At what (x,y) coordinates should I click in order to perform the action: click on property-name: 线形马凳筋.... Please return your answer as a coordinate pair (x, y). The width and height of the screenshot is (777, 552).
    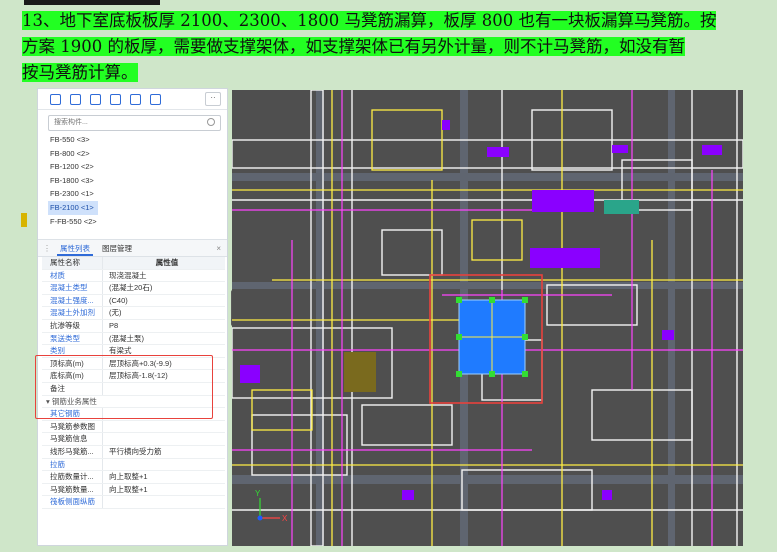
    Looking at the image, I should click on (72, 451).